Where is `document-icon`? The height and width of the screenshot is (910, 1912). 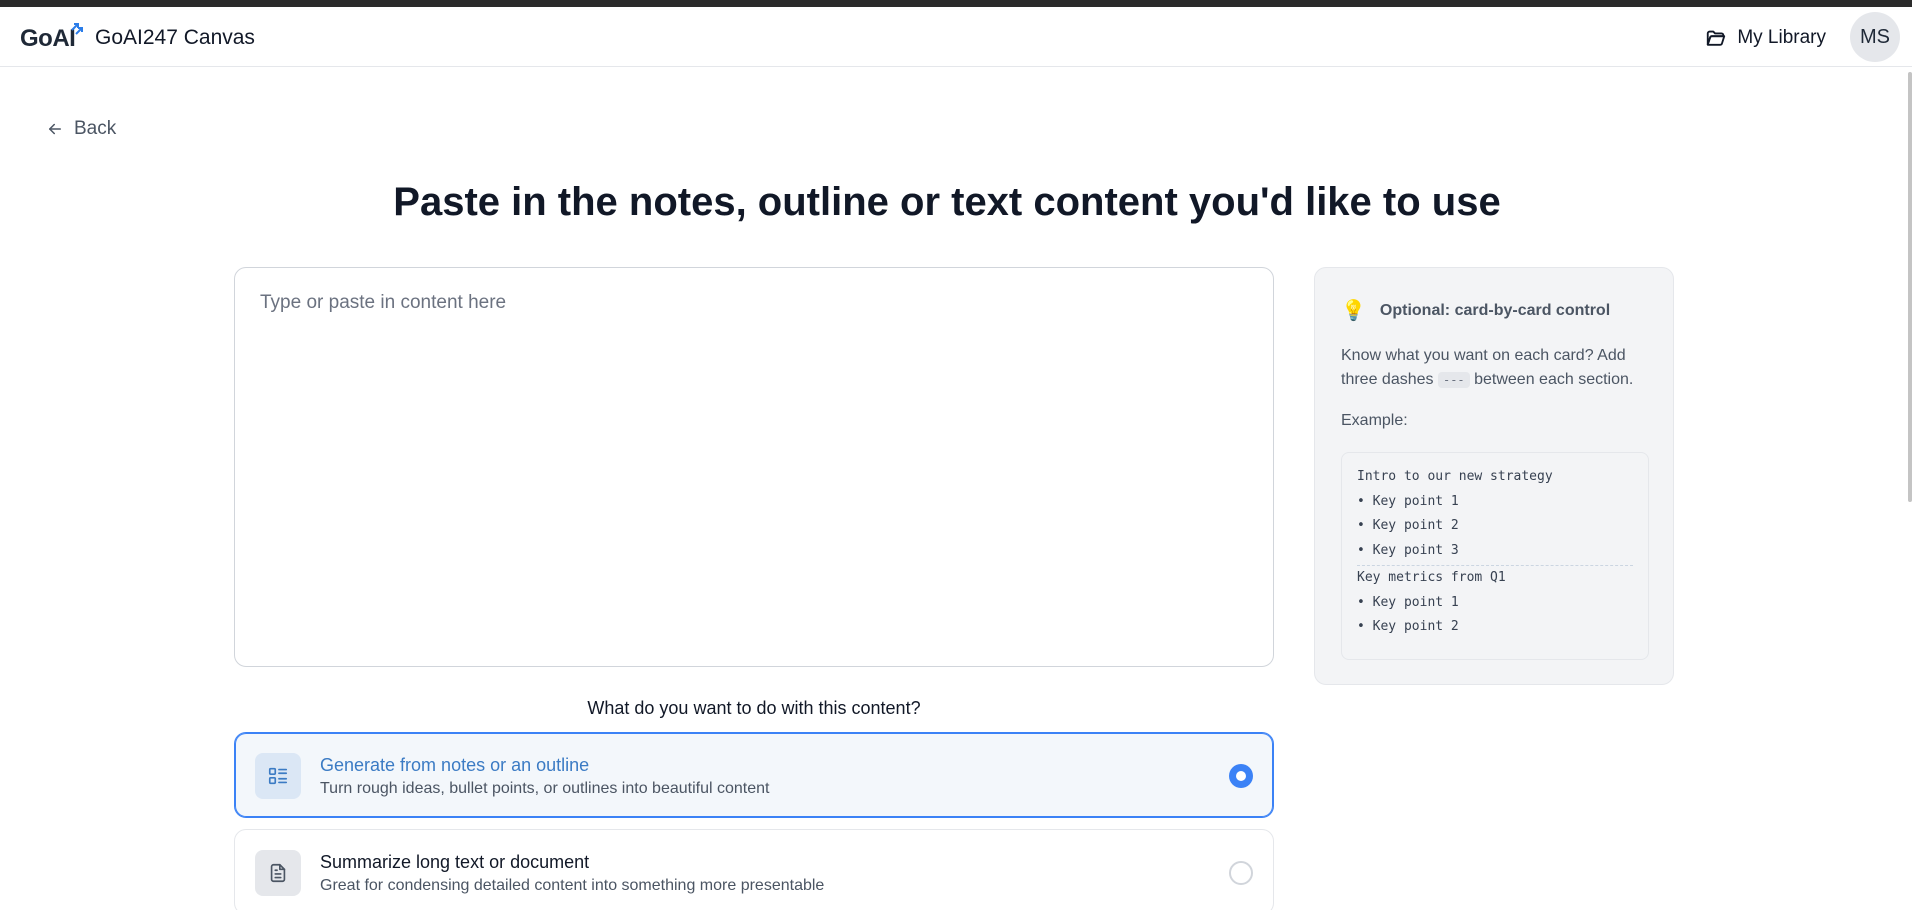
document-icon is located at coordinates (278, 873).